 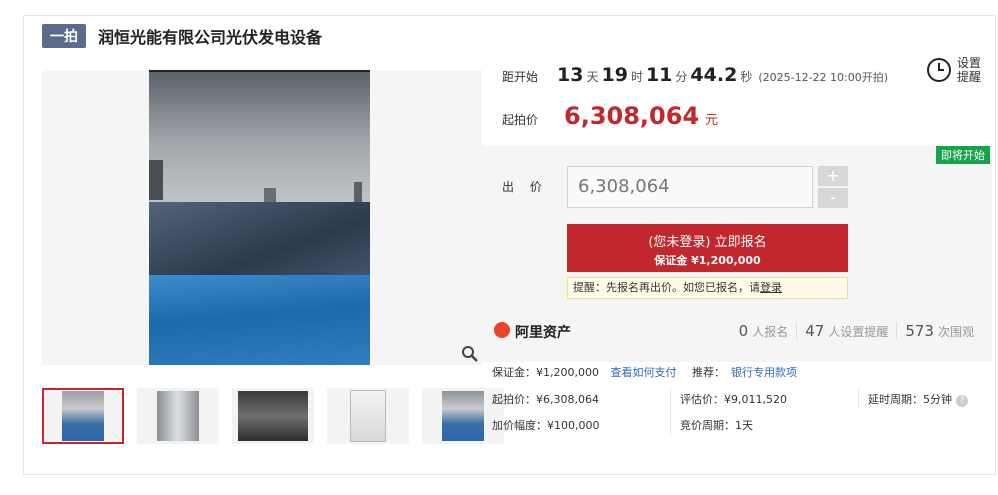 What do you see at coordinates (833, 198) in the screenshot?
I see `decrease-bid-button: -` at bounding box center [833, 198].